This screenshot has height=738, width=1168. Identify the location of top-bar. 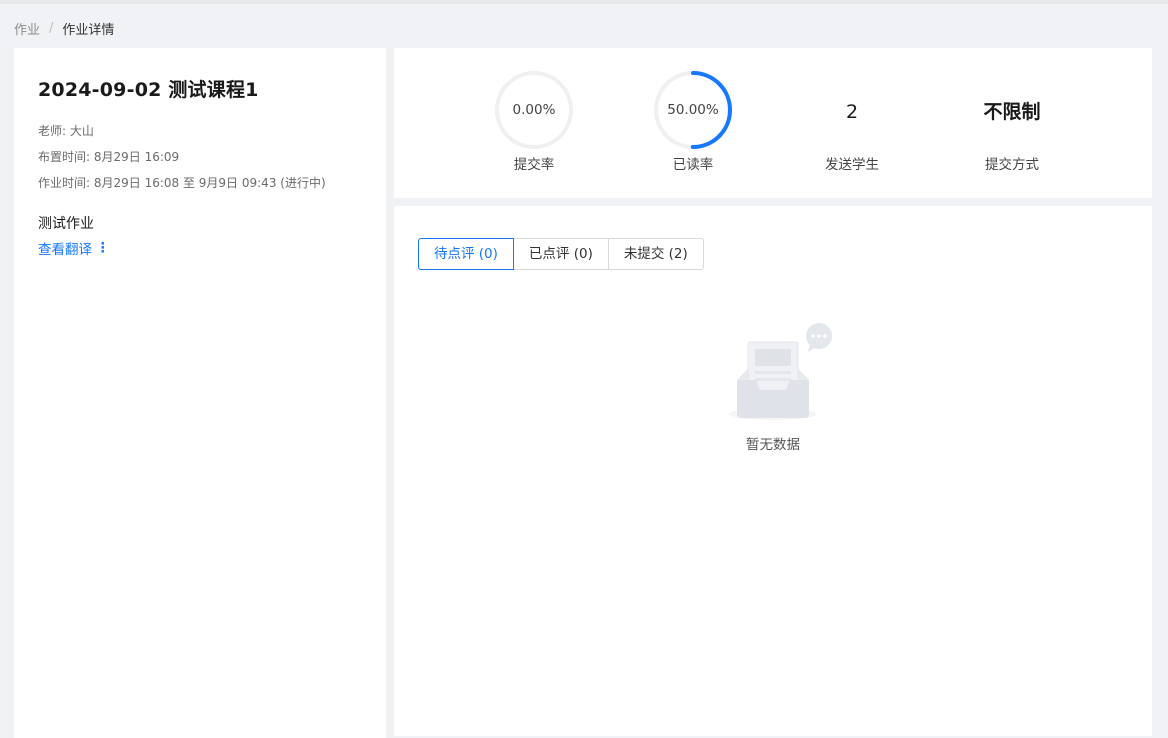
(584, 2).